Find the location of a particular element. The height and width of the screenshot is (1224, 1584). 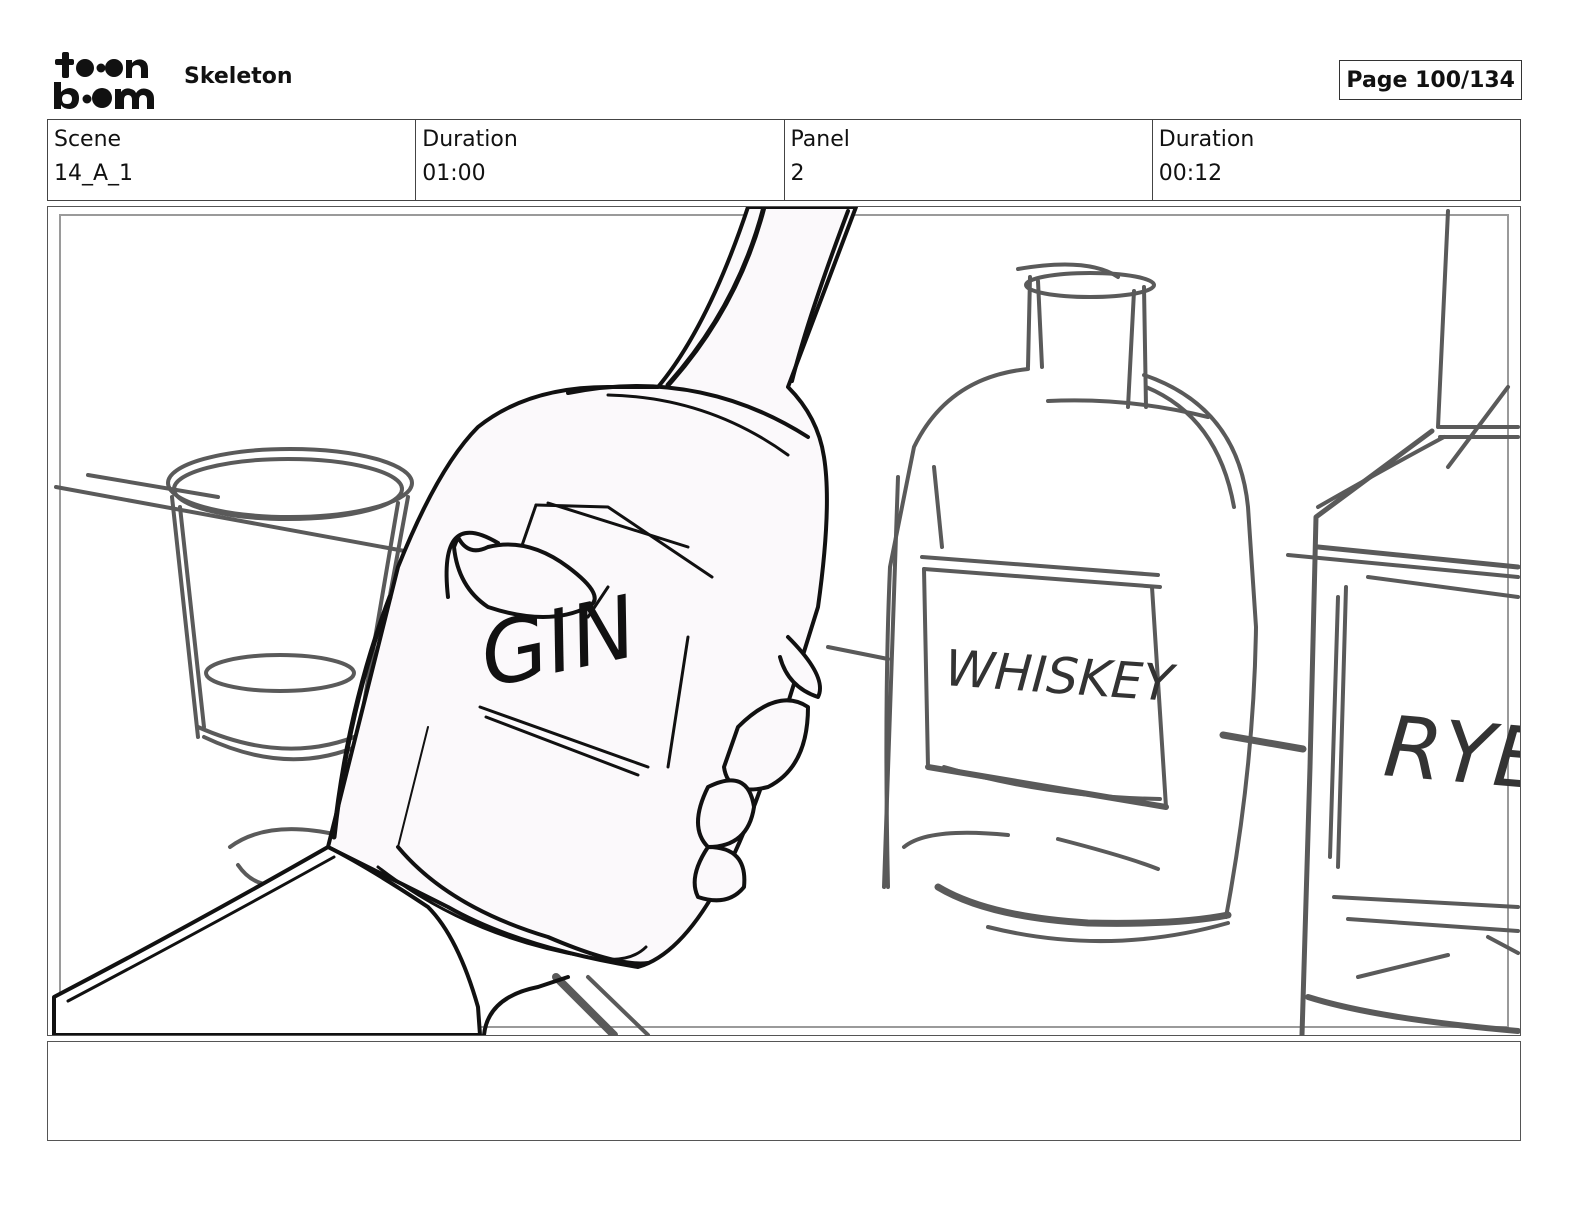

panel-duration-value: 00:12 is located at coordinates (1190, 173).